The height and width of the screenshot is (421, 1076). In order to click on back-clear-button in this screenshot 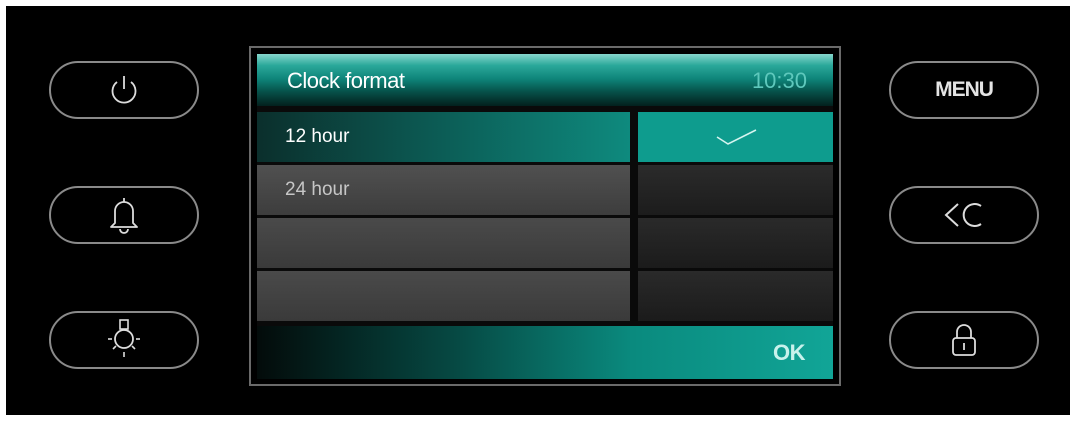, I will do `click(964, 215)`.